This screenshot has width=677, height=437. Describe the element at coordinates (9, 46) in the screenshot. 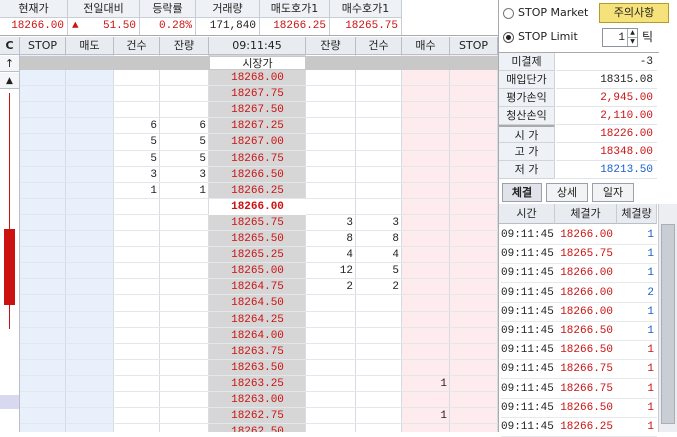

I see `center-button: C` at that location.